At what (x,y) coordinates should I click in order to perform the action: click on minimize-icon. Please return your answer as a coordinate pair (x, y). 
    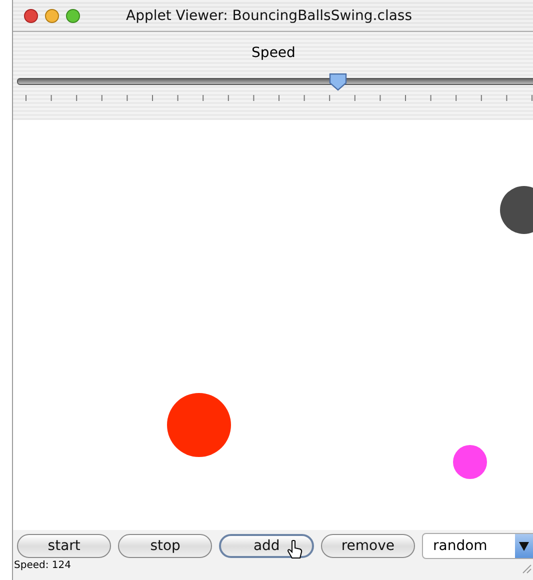
    Looking at the image, I should click on (52, 15).